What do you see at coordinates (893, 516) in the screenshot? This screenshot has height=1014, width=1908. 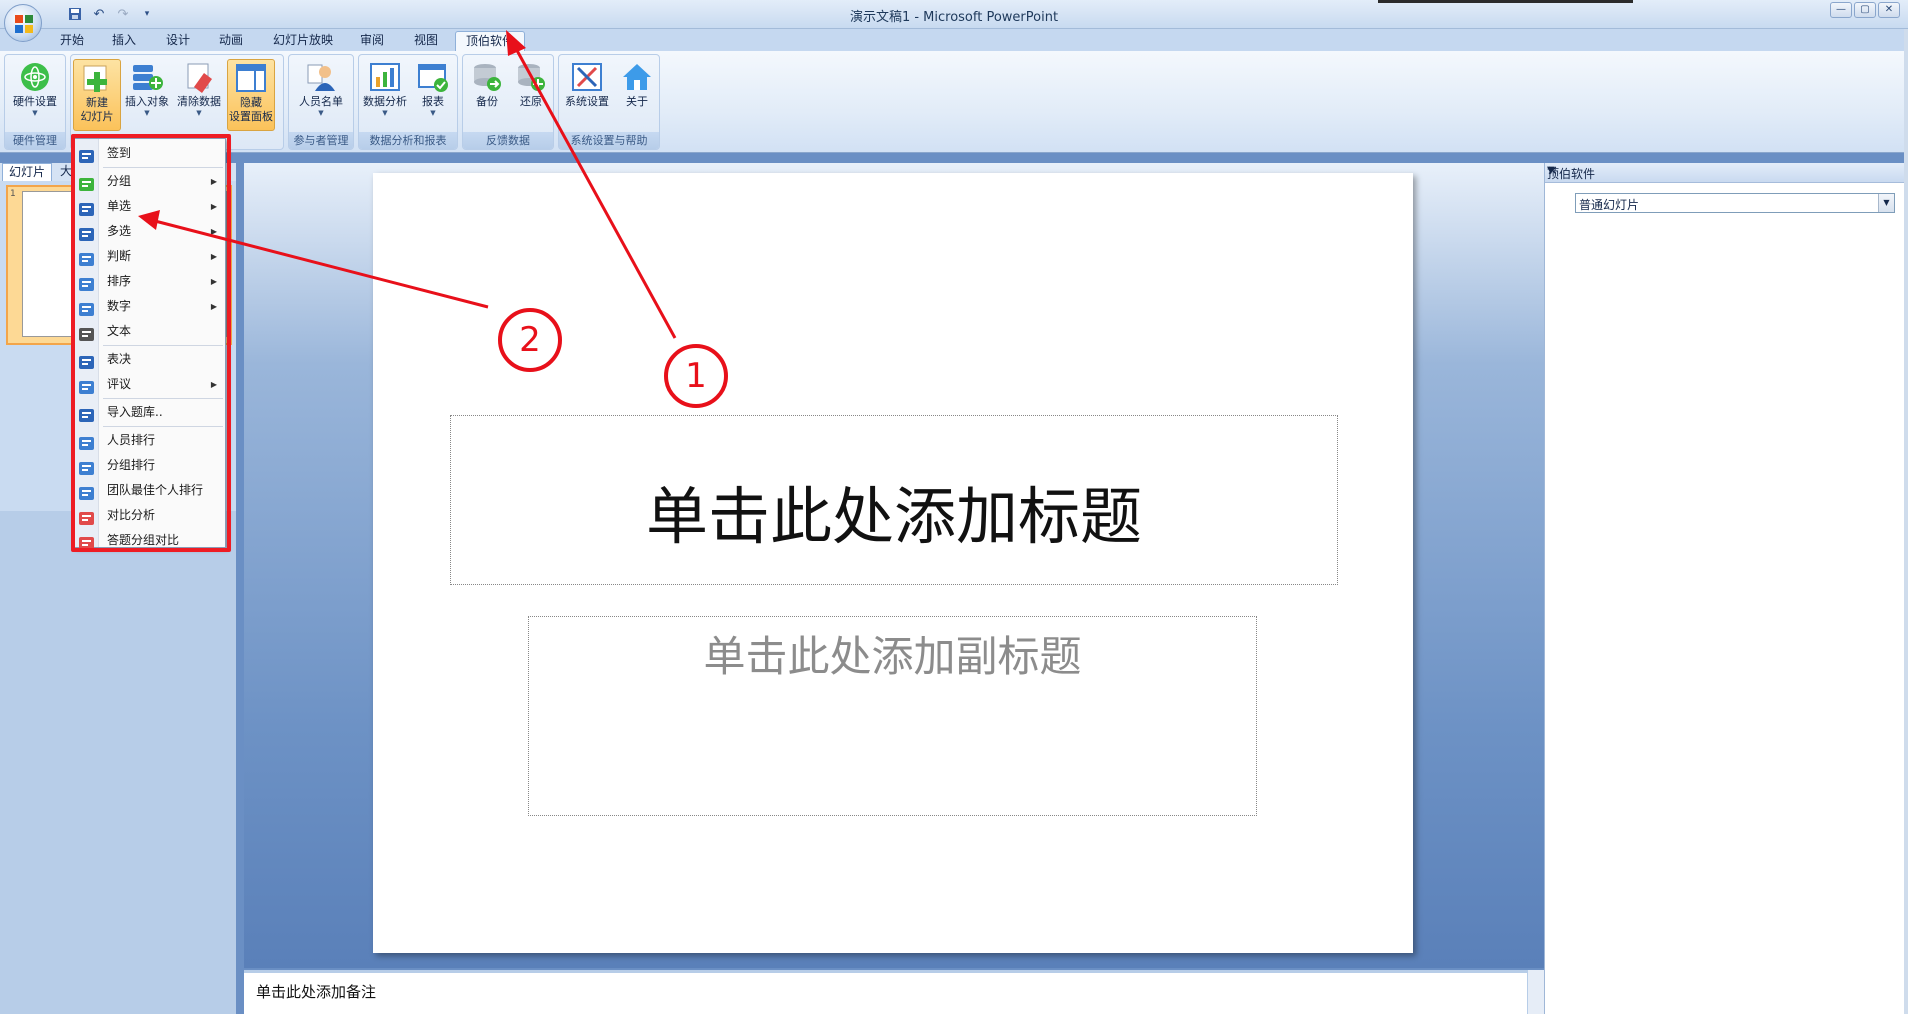 I see `title-placeholder-text: 单击此处添加标题` at bounding box center [893, 516].